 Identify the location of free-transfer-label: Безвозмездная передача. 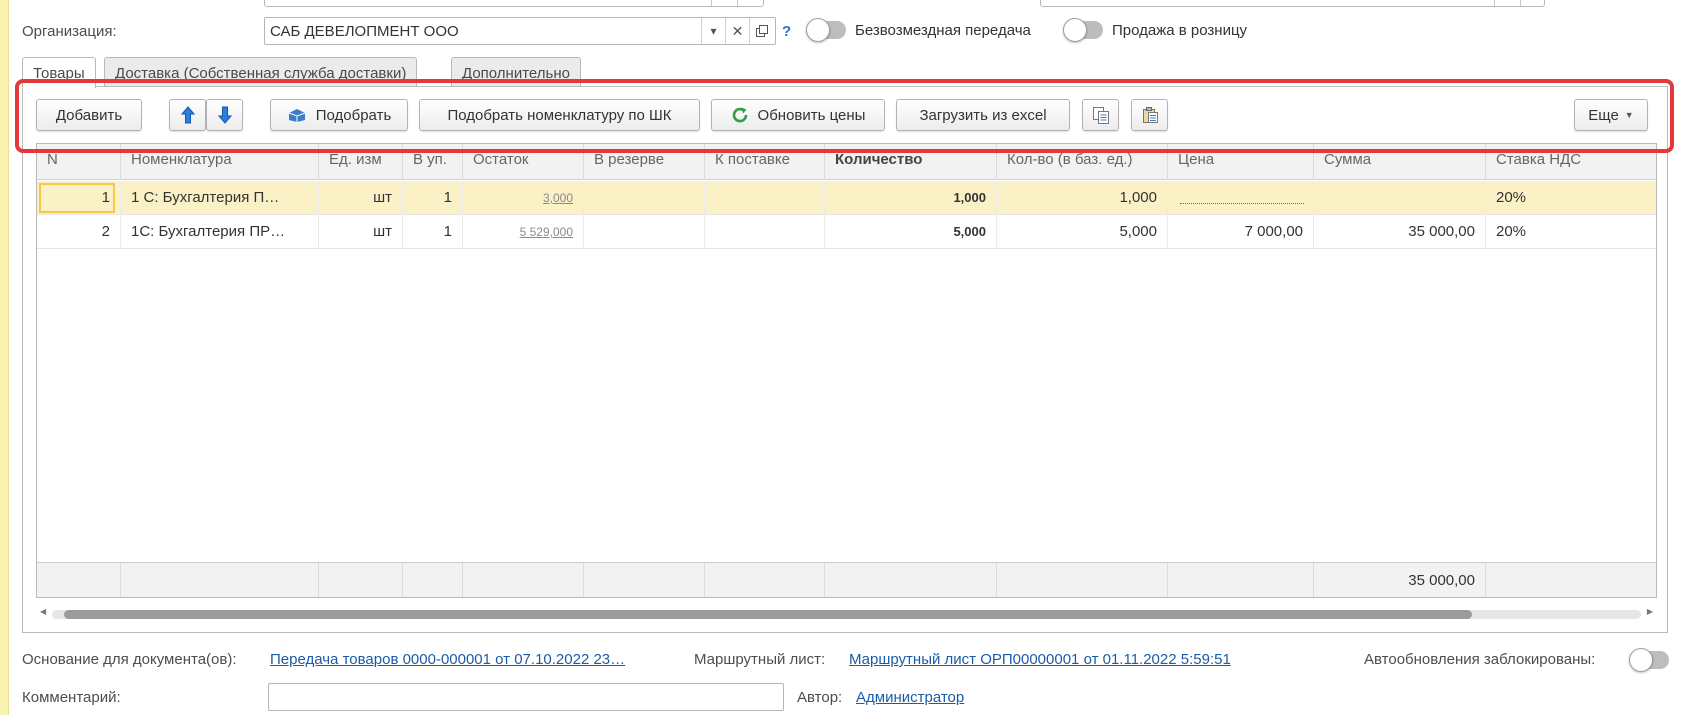
(943, 30).